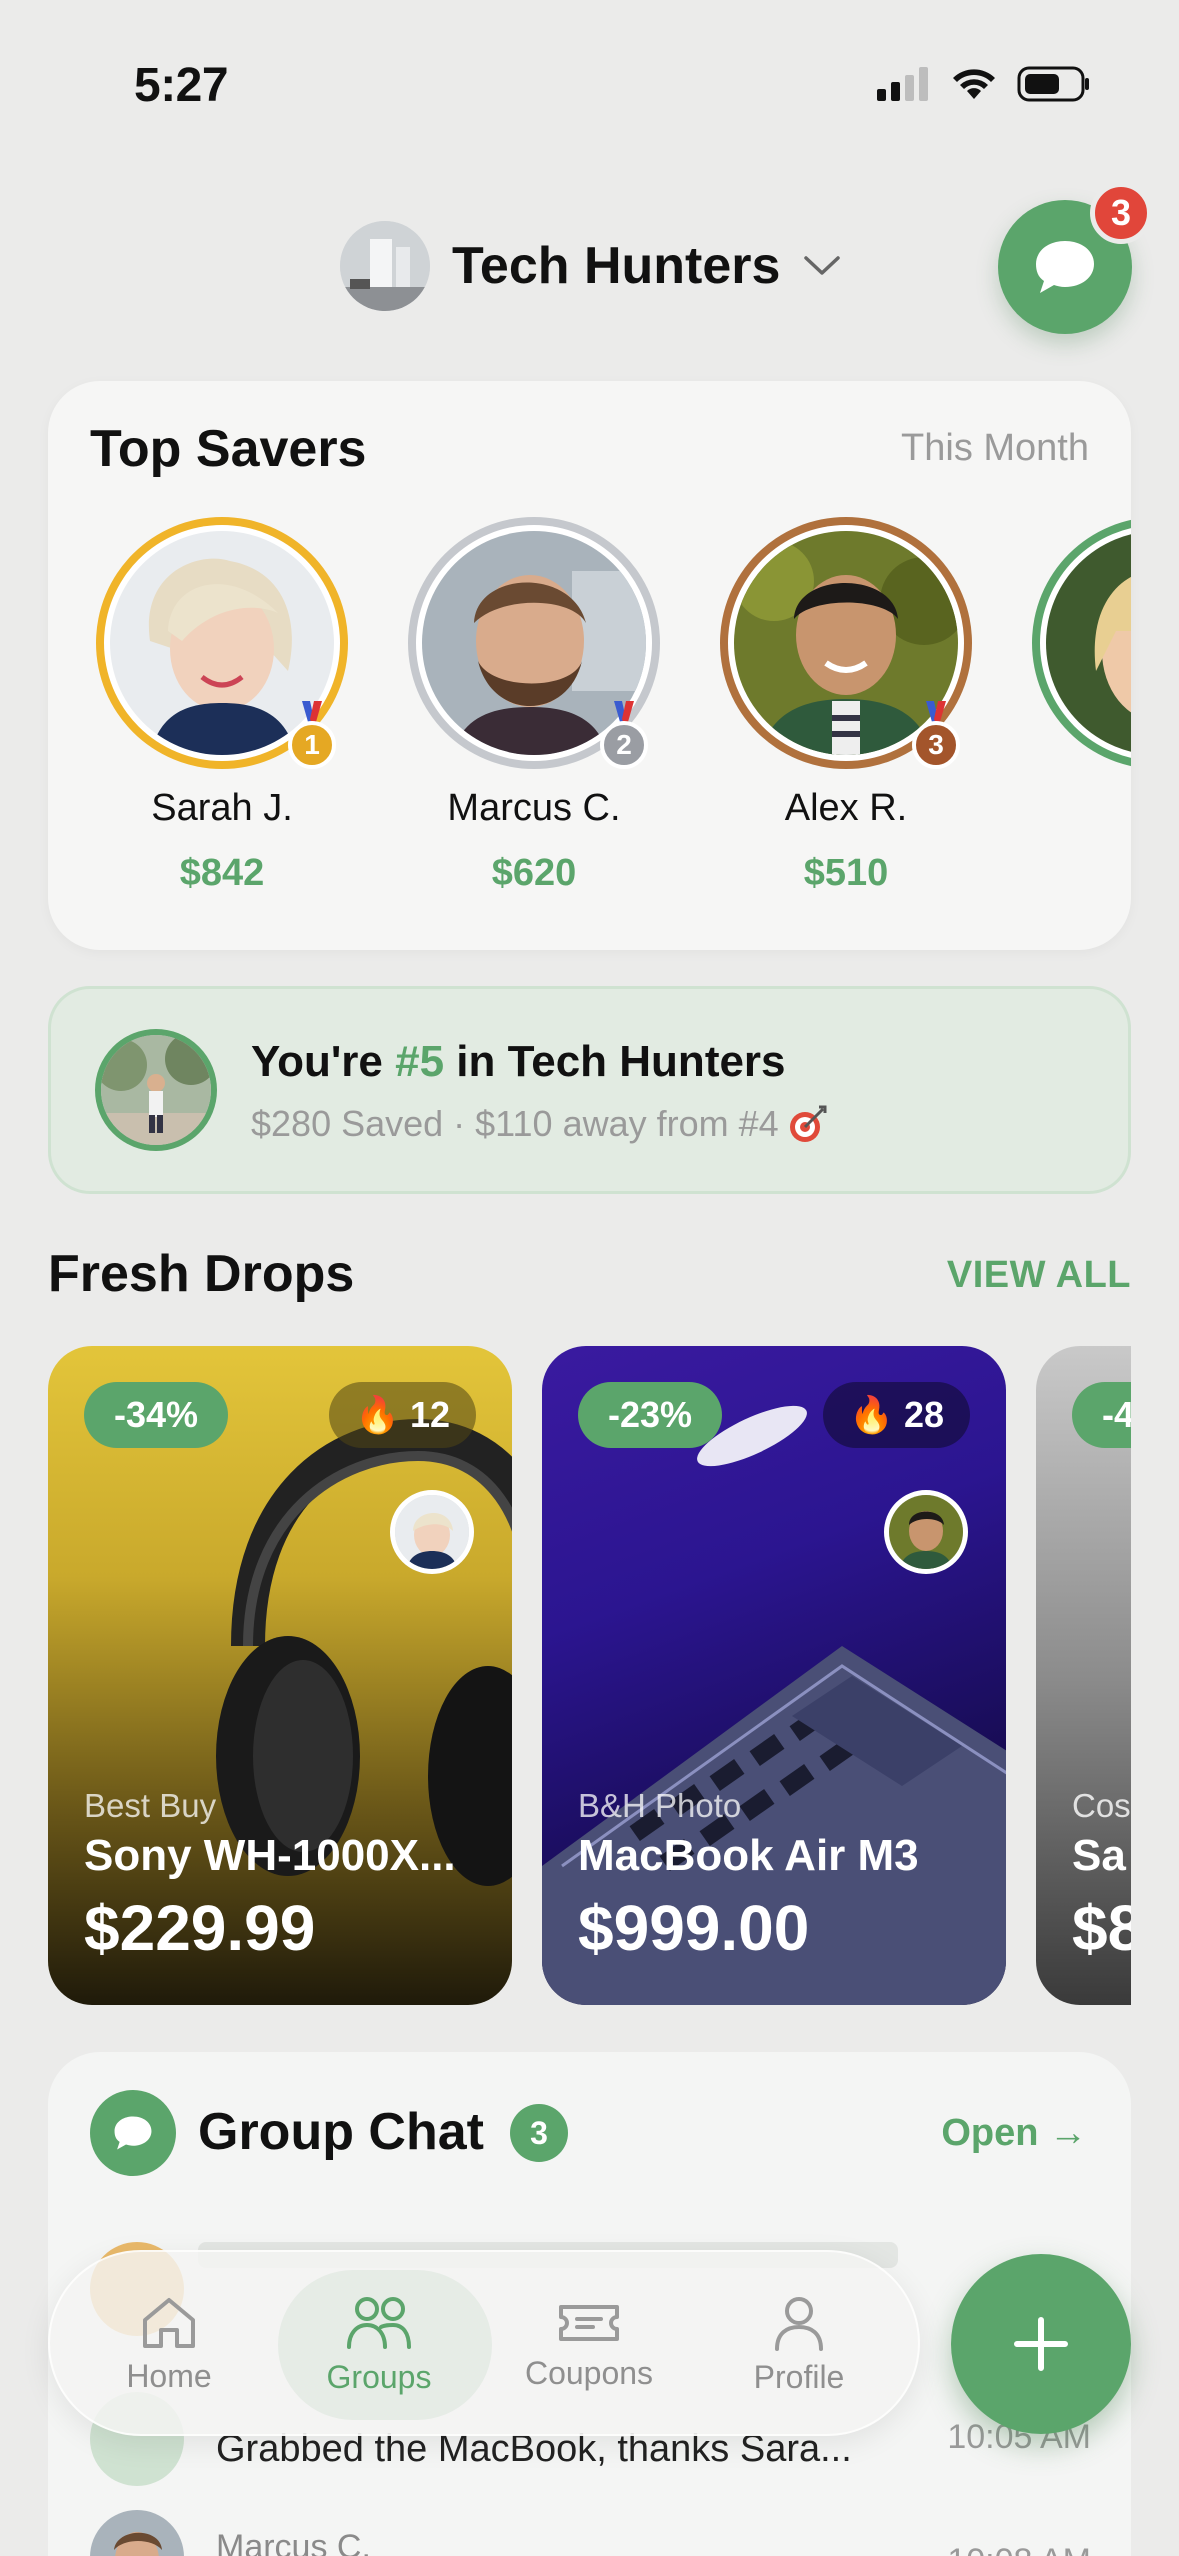 Image resolution: width=1179 pixels, height=2556 pixels. I want to click on rank-number: #5, so click(420, 1061).